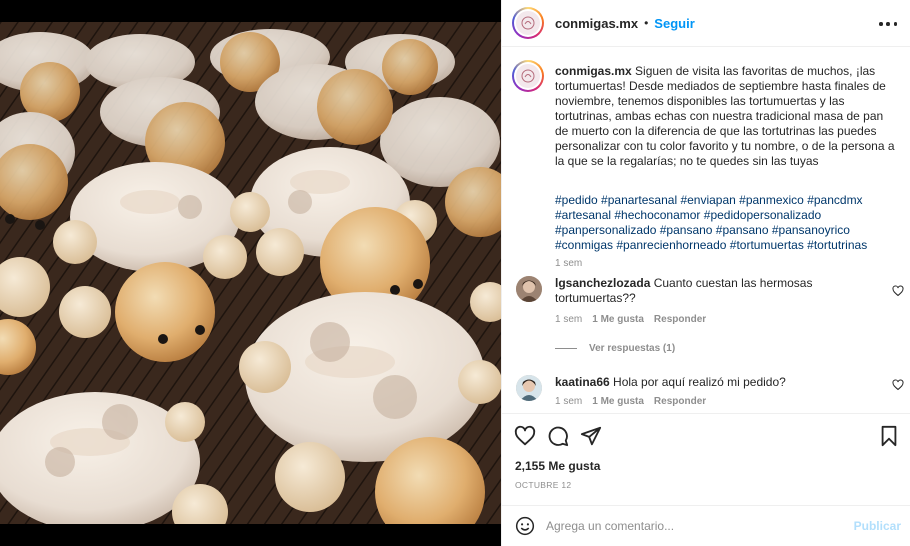 This screenshot has width=910, height=546. I want to click on heart-icon, so click(525, 436).